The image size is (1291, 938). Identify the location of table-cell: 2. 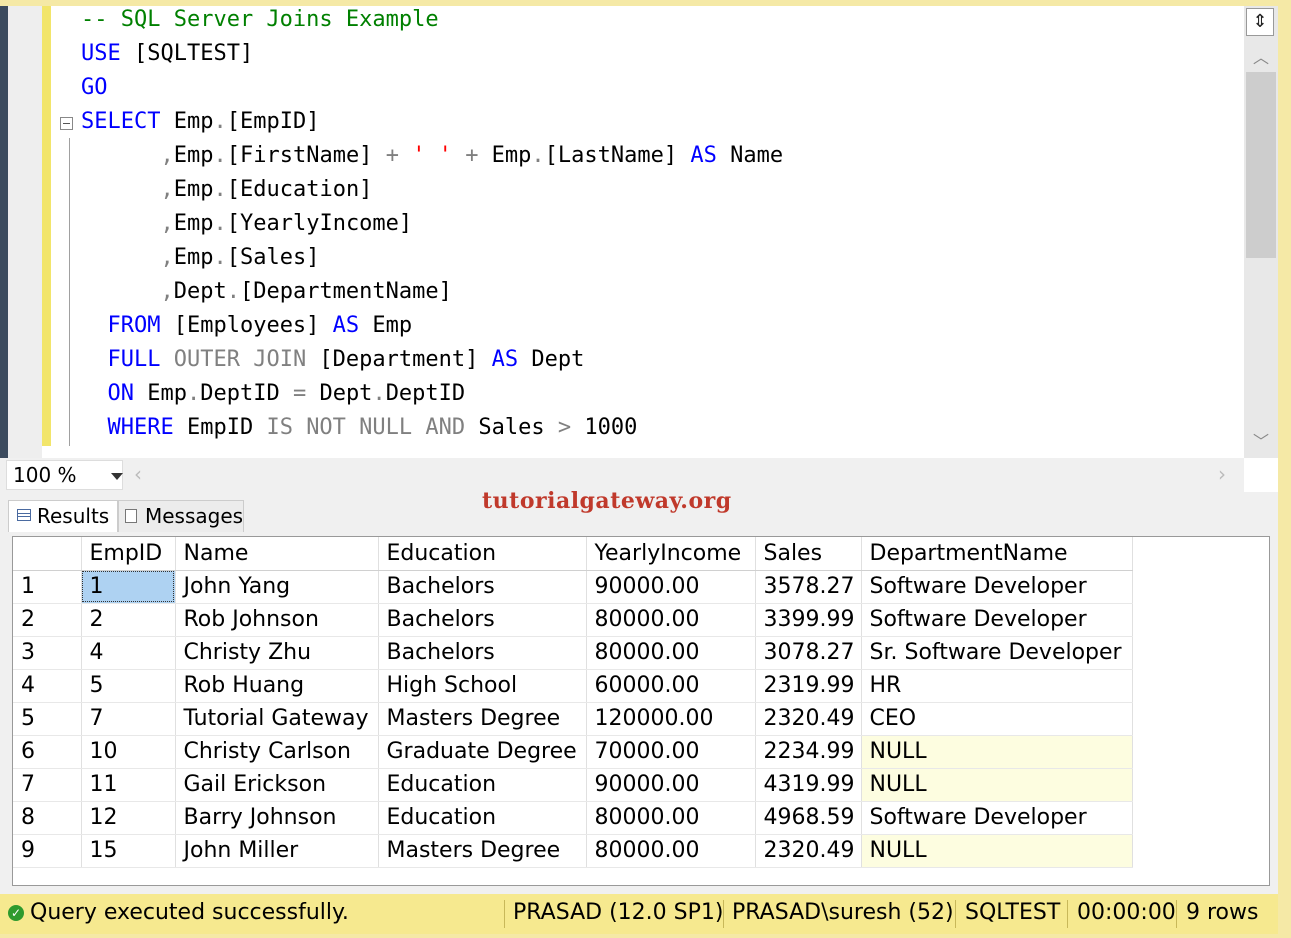
(128, 620).